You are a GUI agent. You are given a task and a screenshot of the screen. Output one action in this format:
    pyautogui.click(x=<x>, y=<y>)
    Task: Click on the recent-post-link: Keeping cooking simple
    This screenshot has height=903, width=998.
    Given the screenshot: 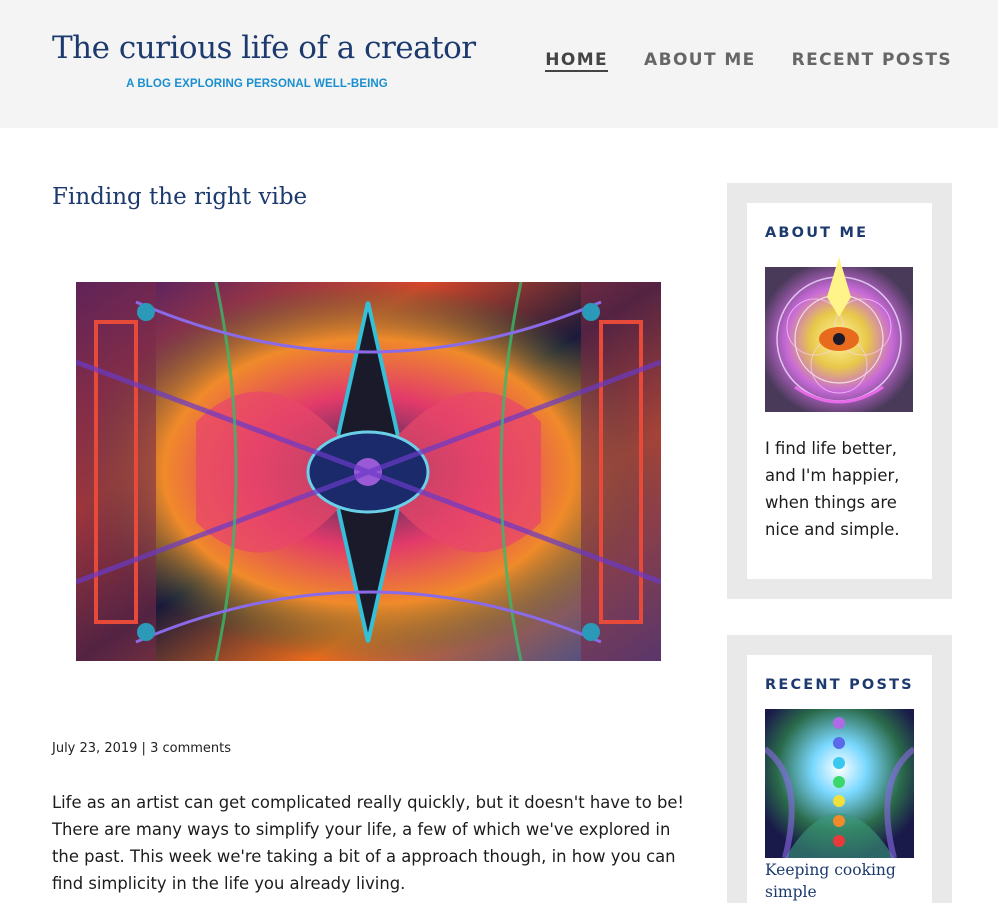 What is the action you would take?
    pyautogui.click(x=845, y=881)
    